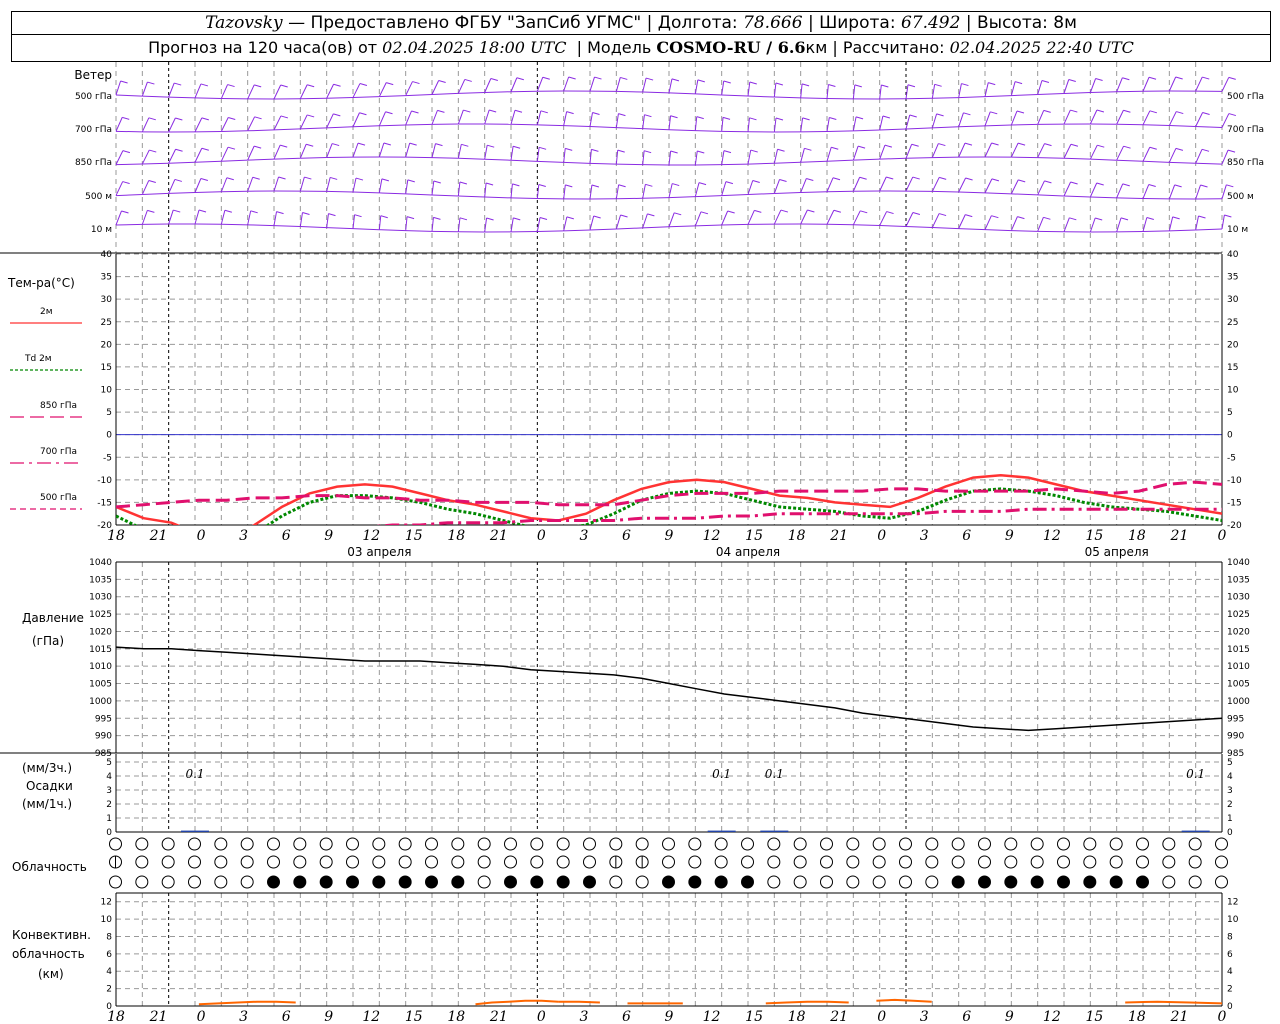  Describe the element at coordinates (1240, 197) in the screenshot. I see `wind-level-label-right: 500 м` at that location.